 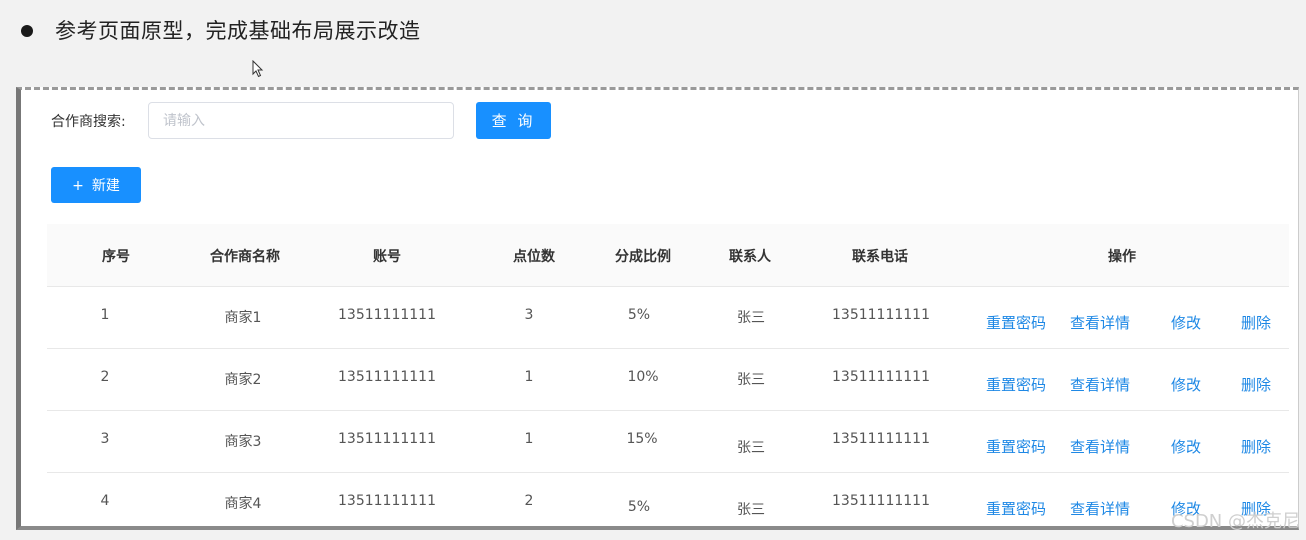 What do you see at coordinates (1235, 521) in the screenshot?
I see `watermark: CSDN @杰克尼` at bounding box center [1235, 521].